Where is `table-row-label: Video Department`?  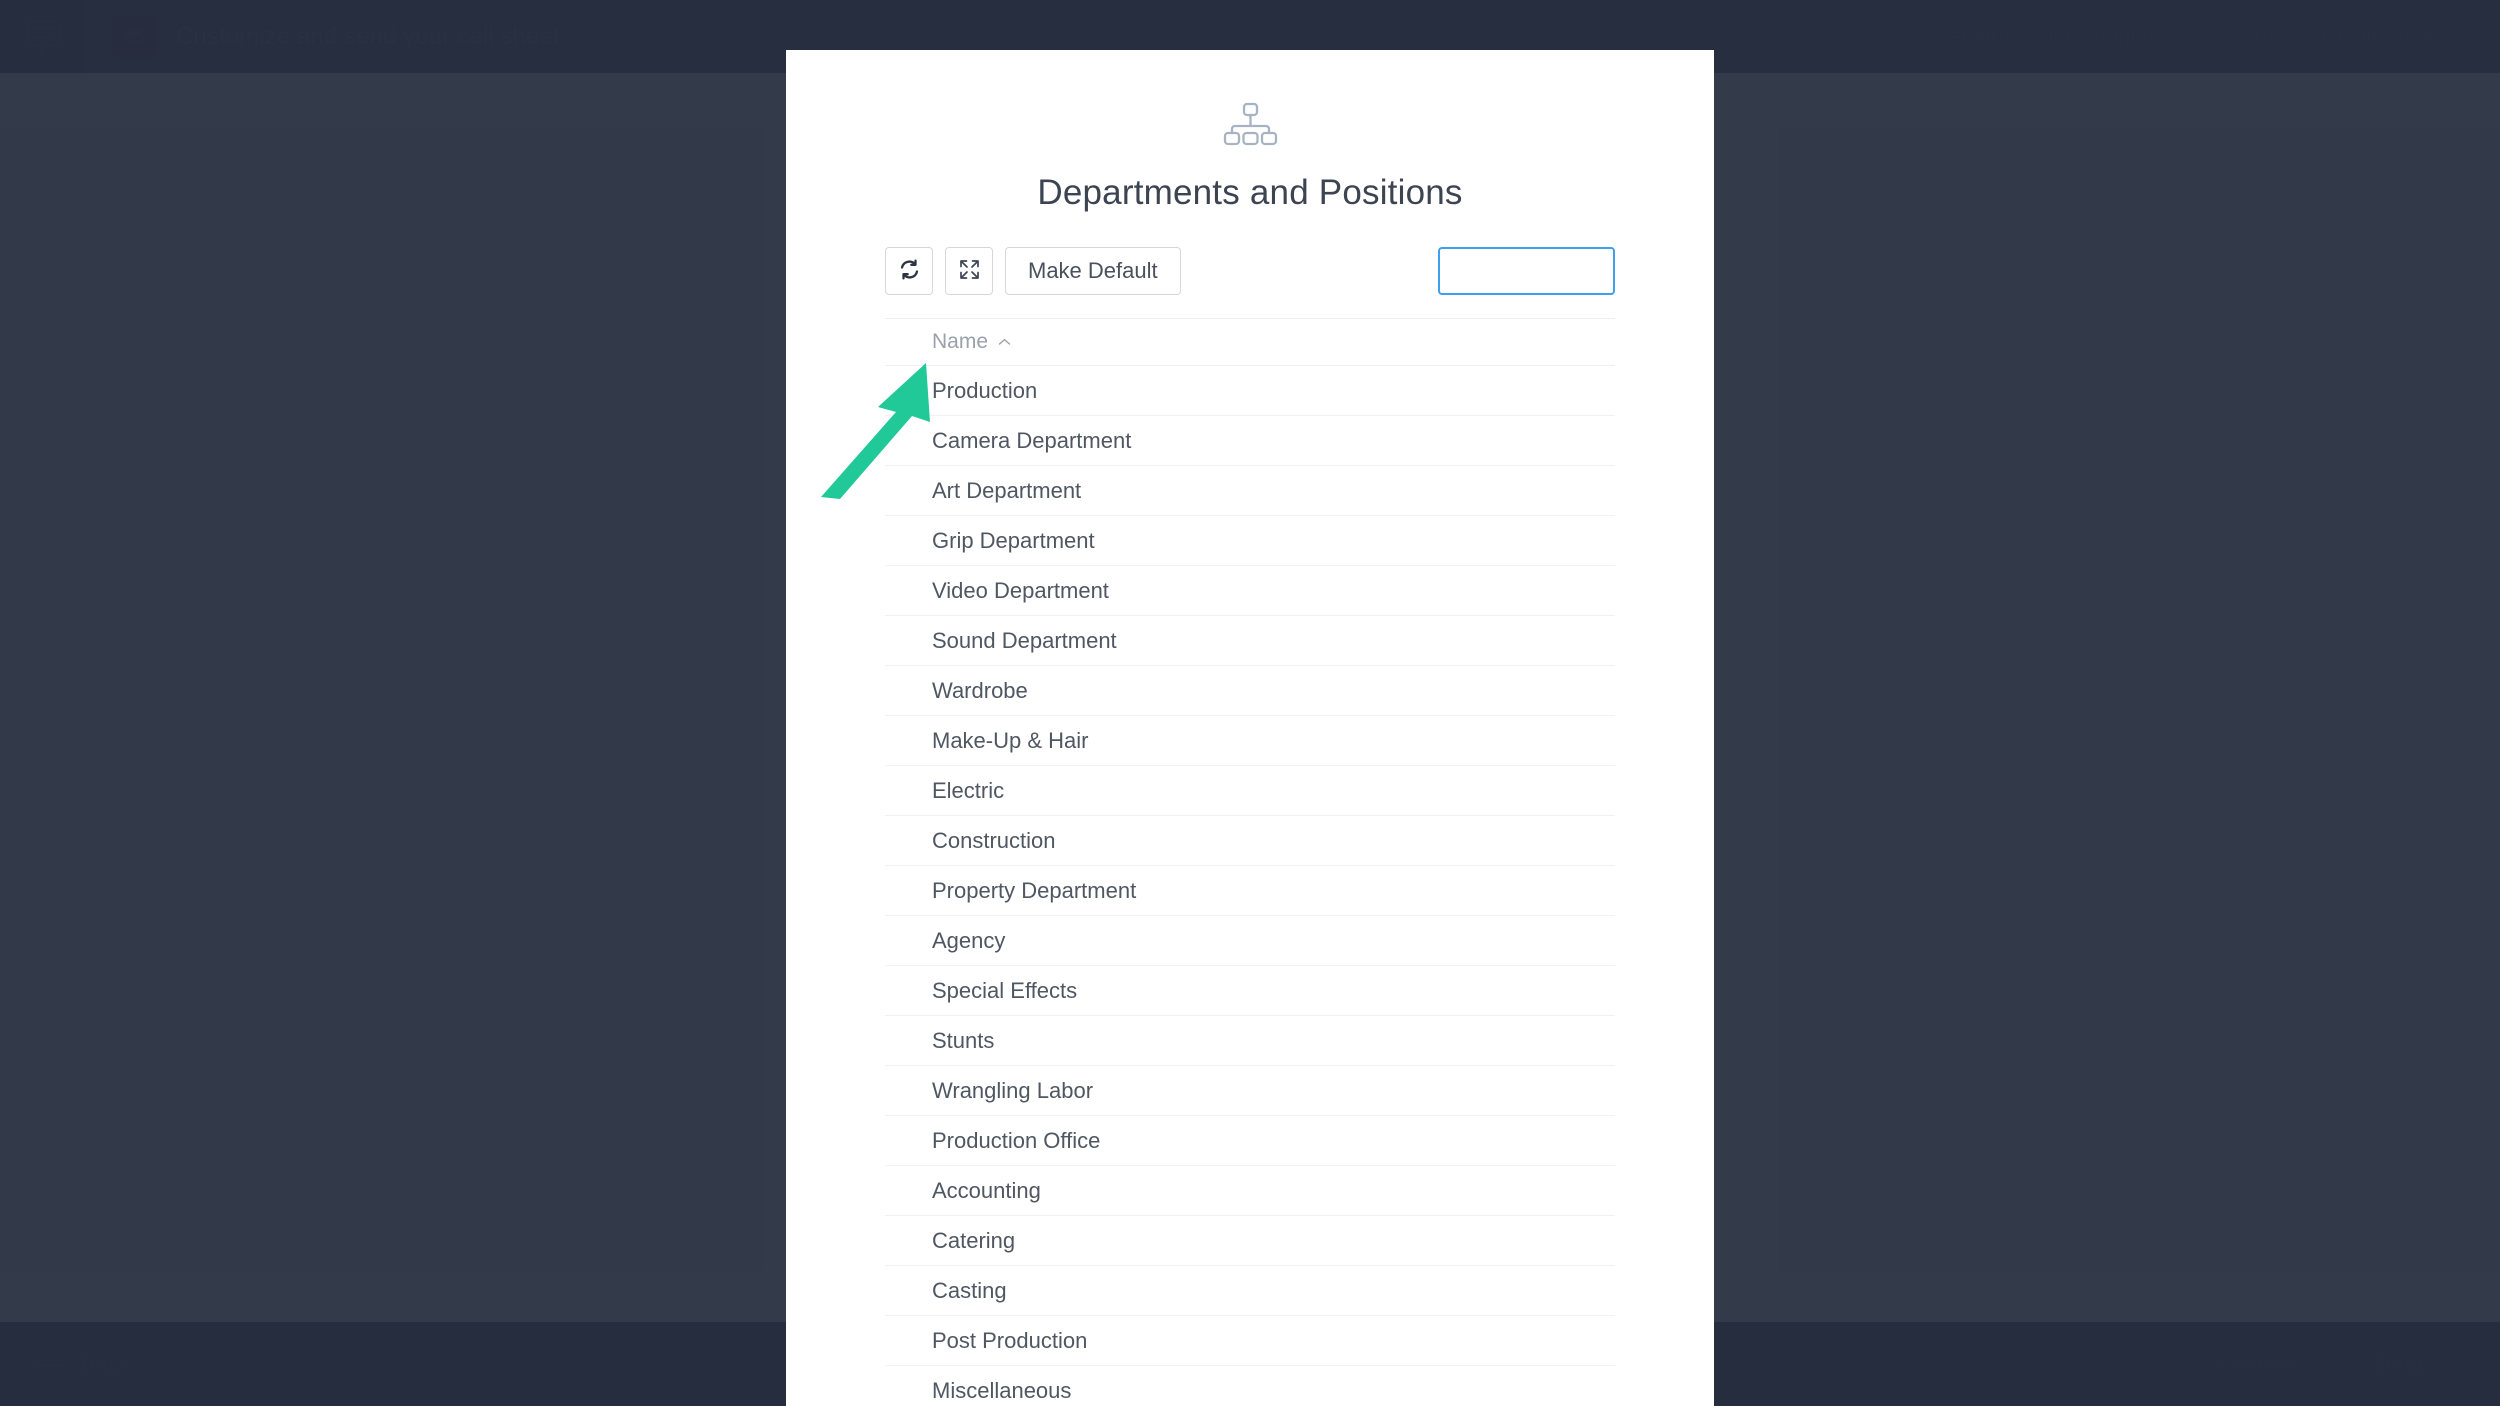 table-row-label: Video Department is located at coordinates (1020, 590).